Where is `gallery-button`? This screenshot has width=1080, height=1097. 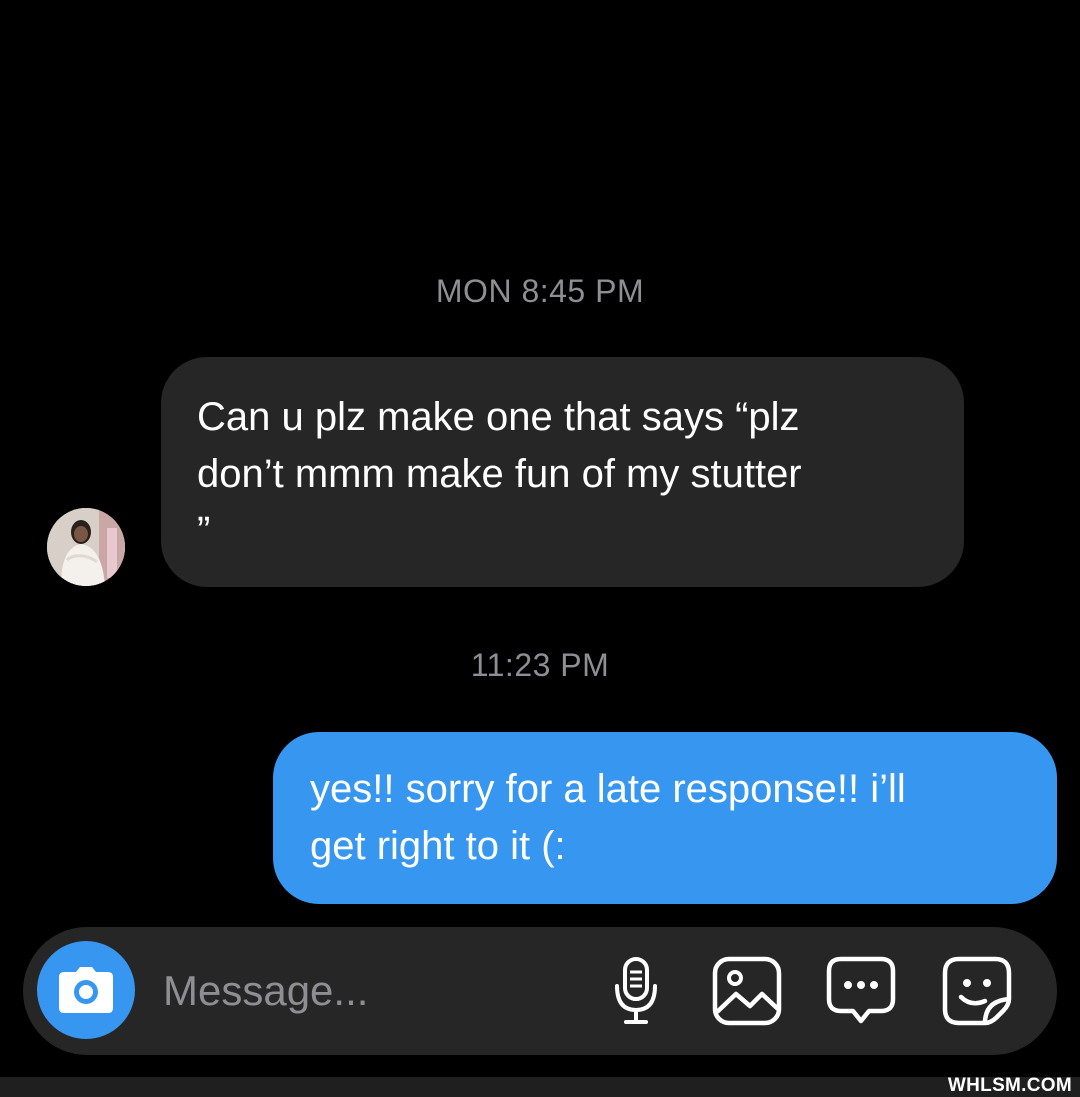 gallery-button is located at coordinates (747, 991).